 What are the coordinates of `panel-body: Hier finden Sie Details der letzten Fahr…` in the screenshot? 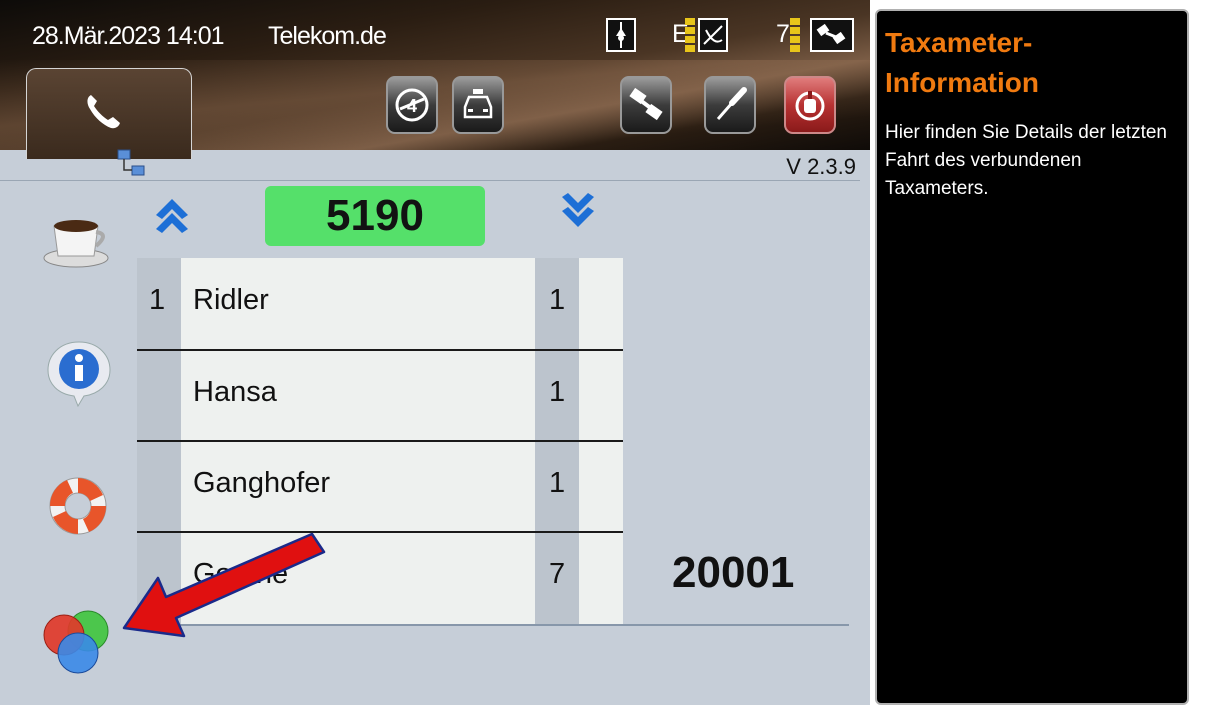 It's located at (1026, 160).